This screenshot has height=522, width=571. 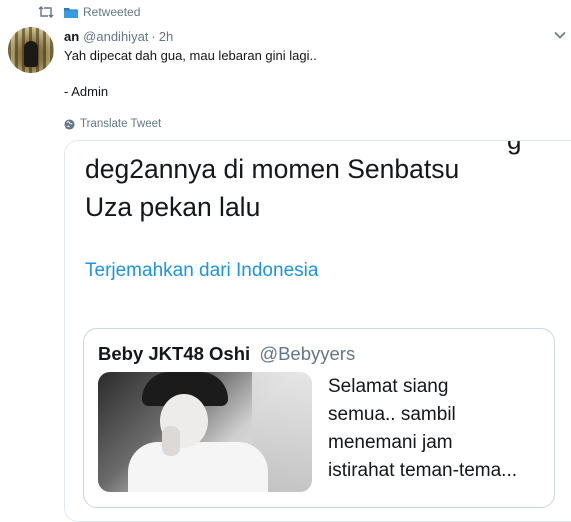 I want to click on retweeted-label: Retweeted, so click(x=112, y=12).